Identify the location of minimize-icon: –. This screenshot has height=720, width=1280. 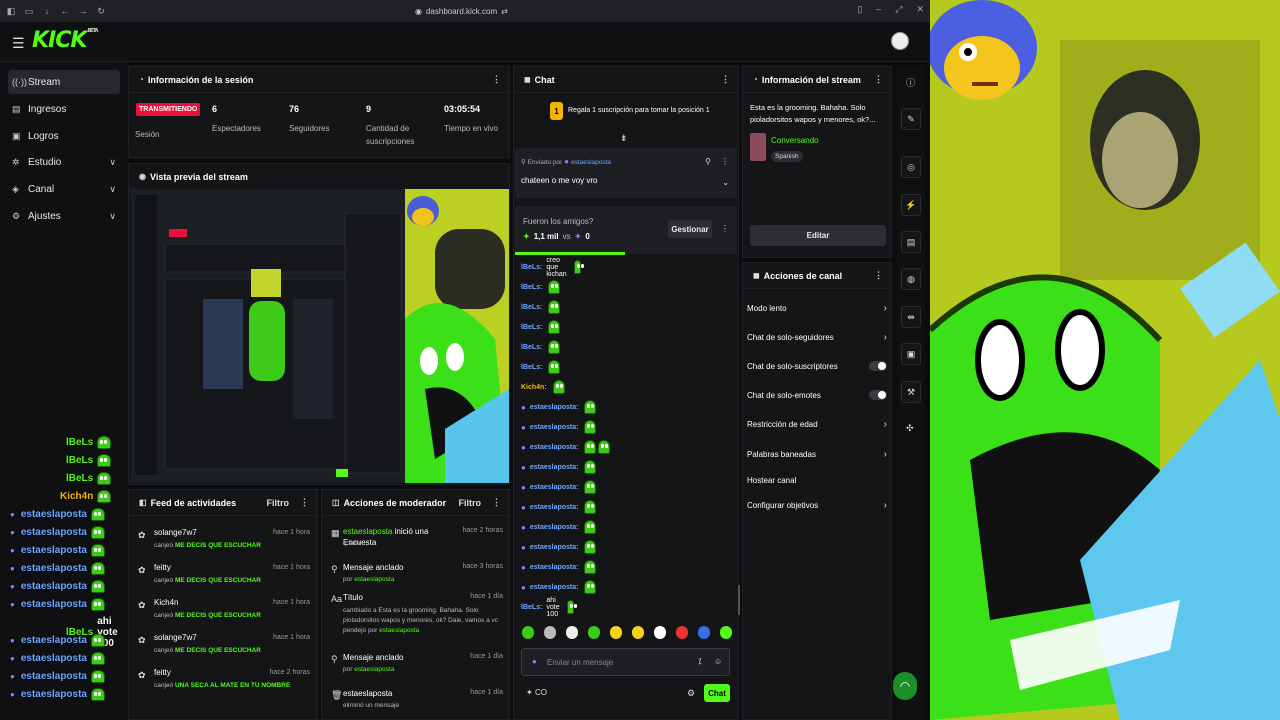
(878, 9).